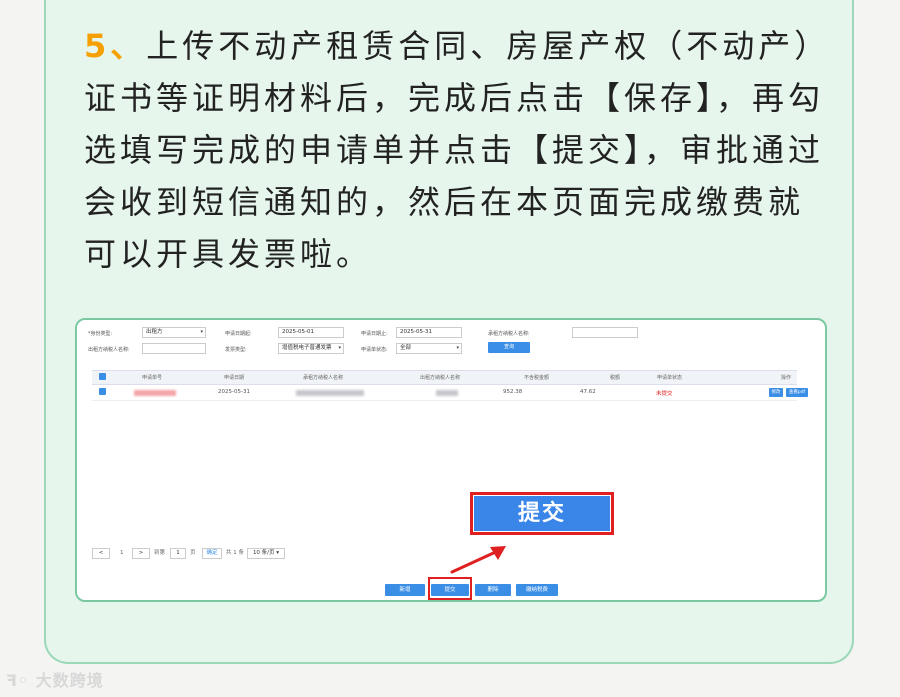 The height and width of the screenshot is (697, 900). I want to click on row-checkbox, so click(102, 391).